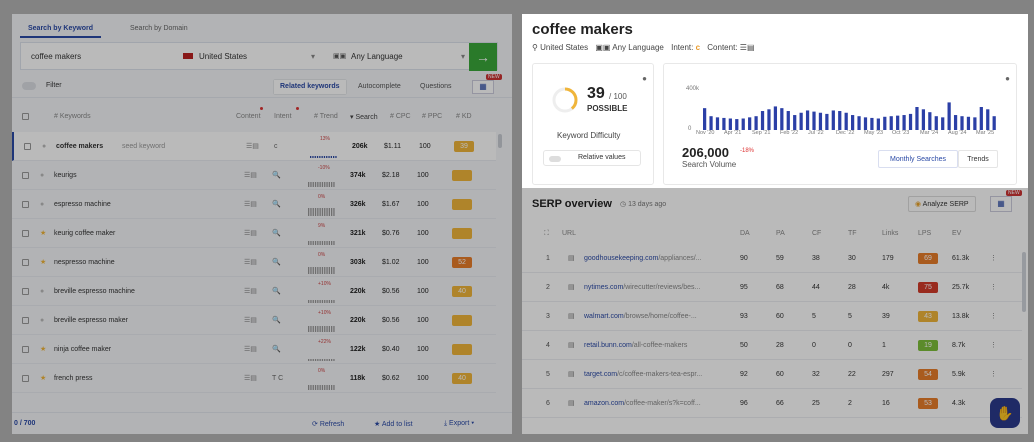 The height and width of the screenshot is (442, 1034). Describe the element at coordinates (91, 320) in the screenshot. I see `keyword-text: breville espresso maker` at that location.